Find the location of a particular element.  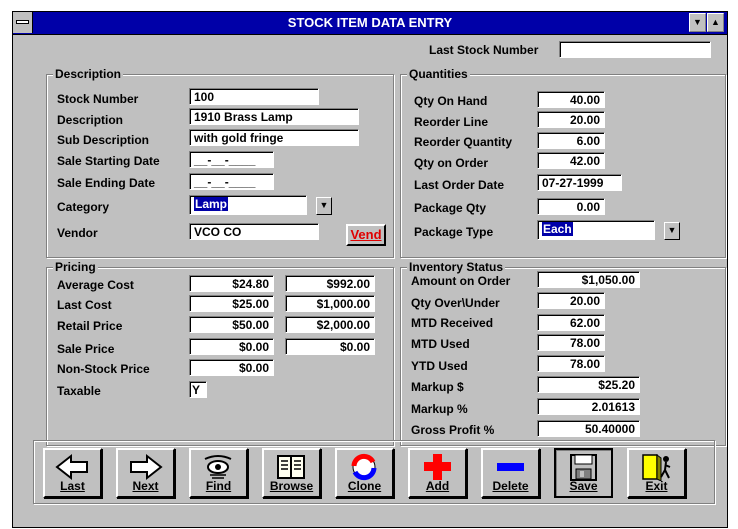

sale-ending-date-label: Sale Ending Date is located at coordinates (106, 183).